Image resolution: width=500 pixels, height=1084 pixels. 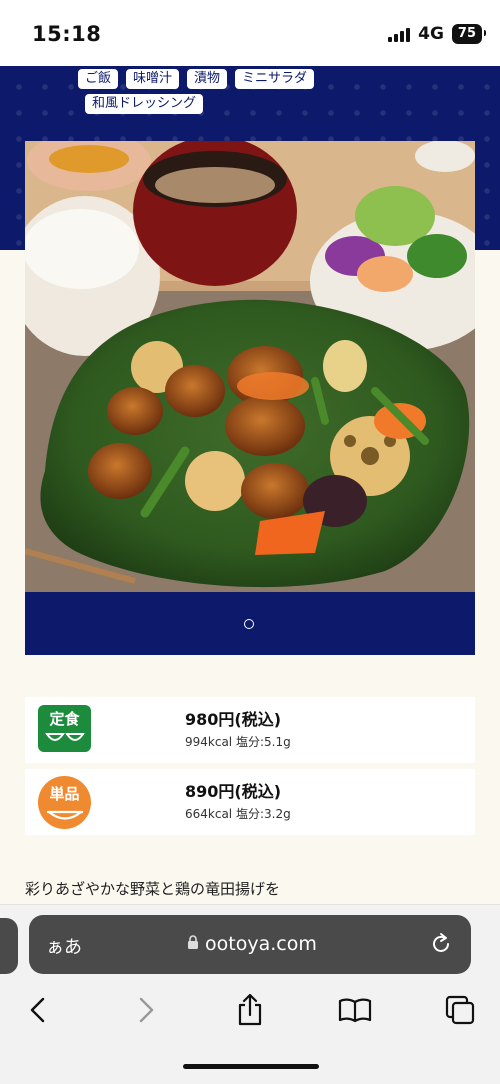 I want to click on tag-rice: ご飯, so click(x=98, y=79).